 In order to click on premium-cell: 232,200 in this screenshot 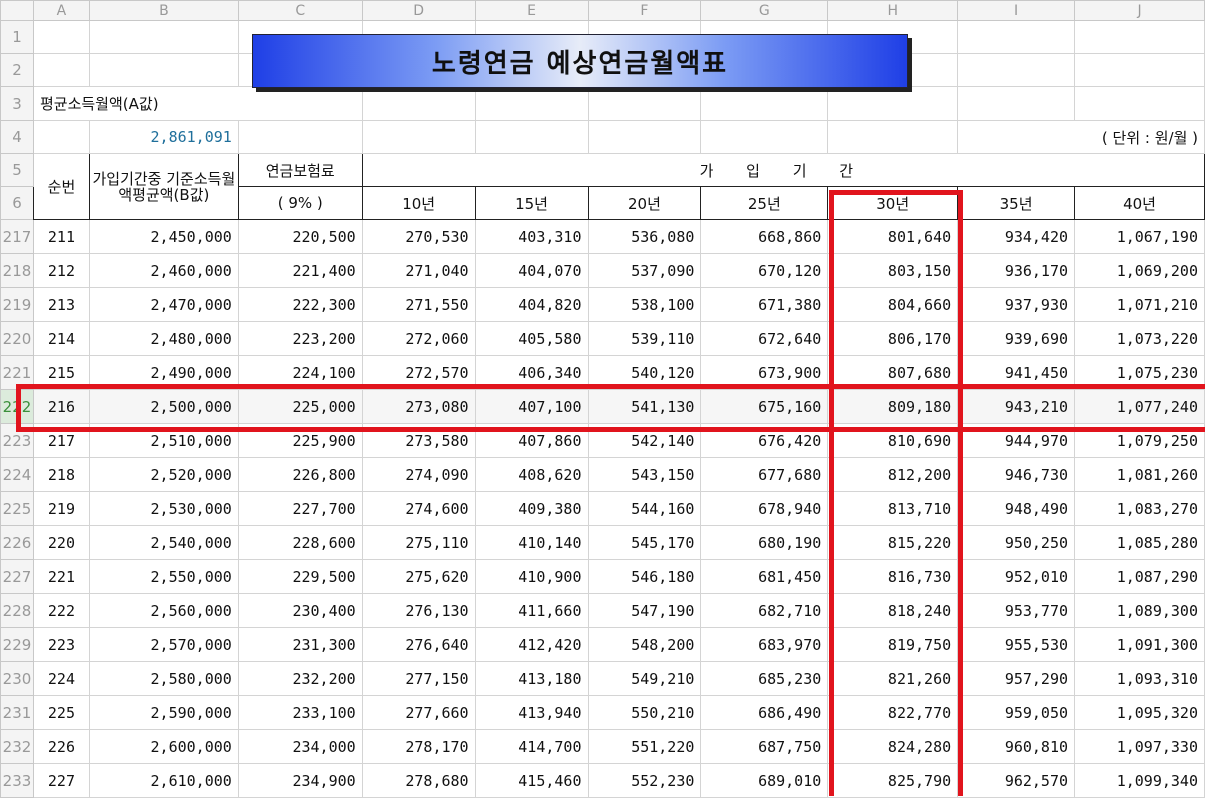, I will do `click(300, 678)`.